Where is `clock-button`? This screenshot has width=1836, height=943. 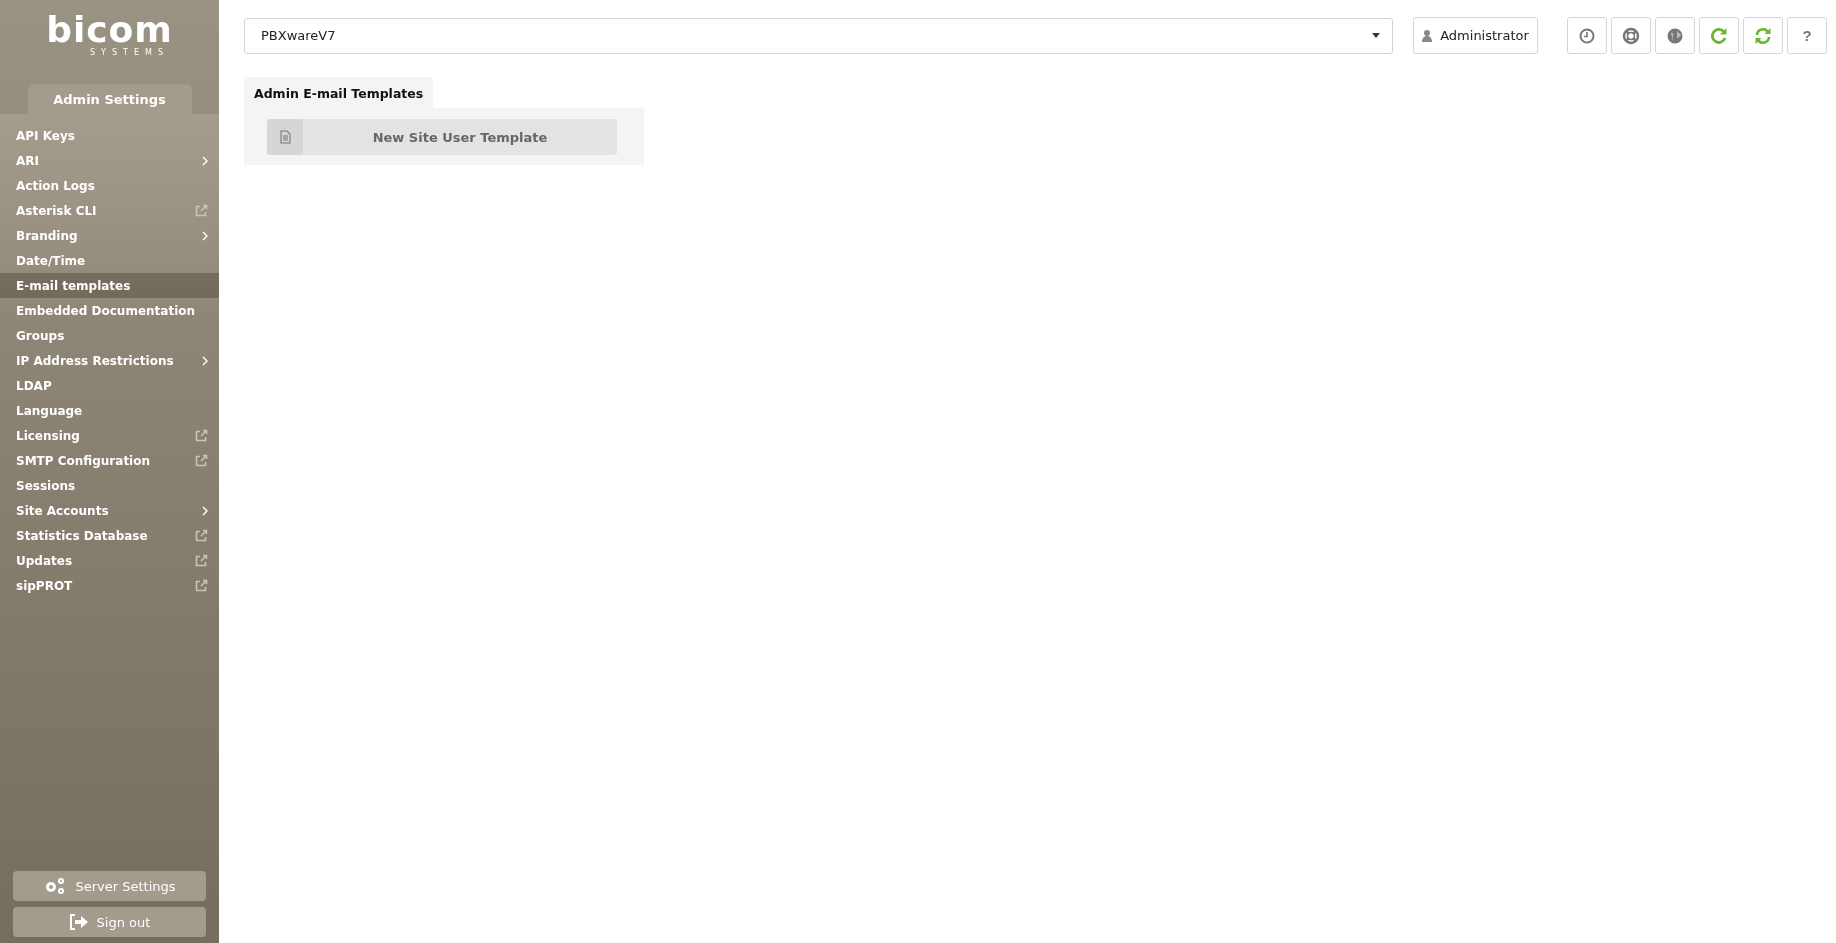
clock-button is located at coordinates (1587, 35).